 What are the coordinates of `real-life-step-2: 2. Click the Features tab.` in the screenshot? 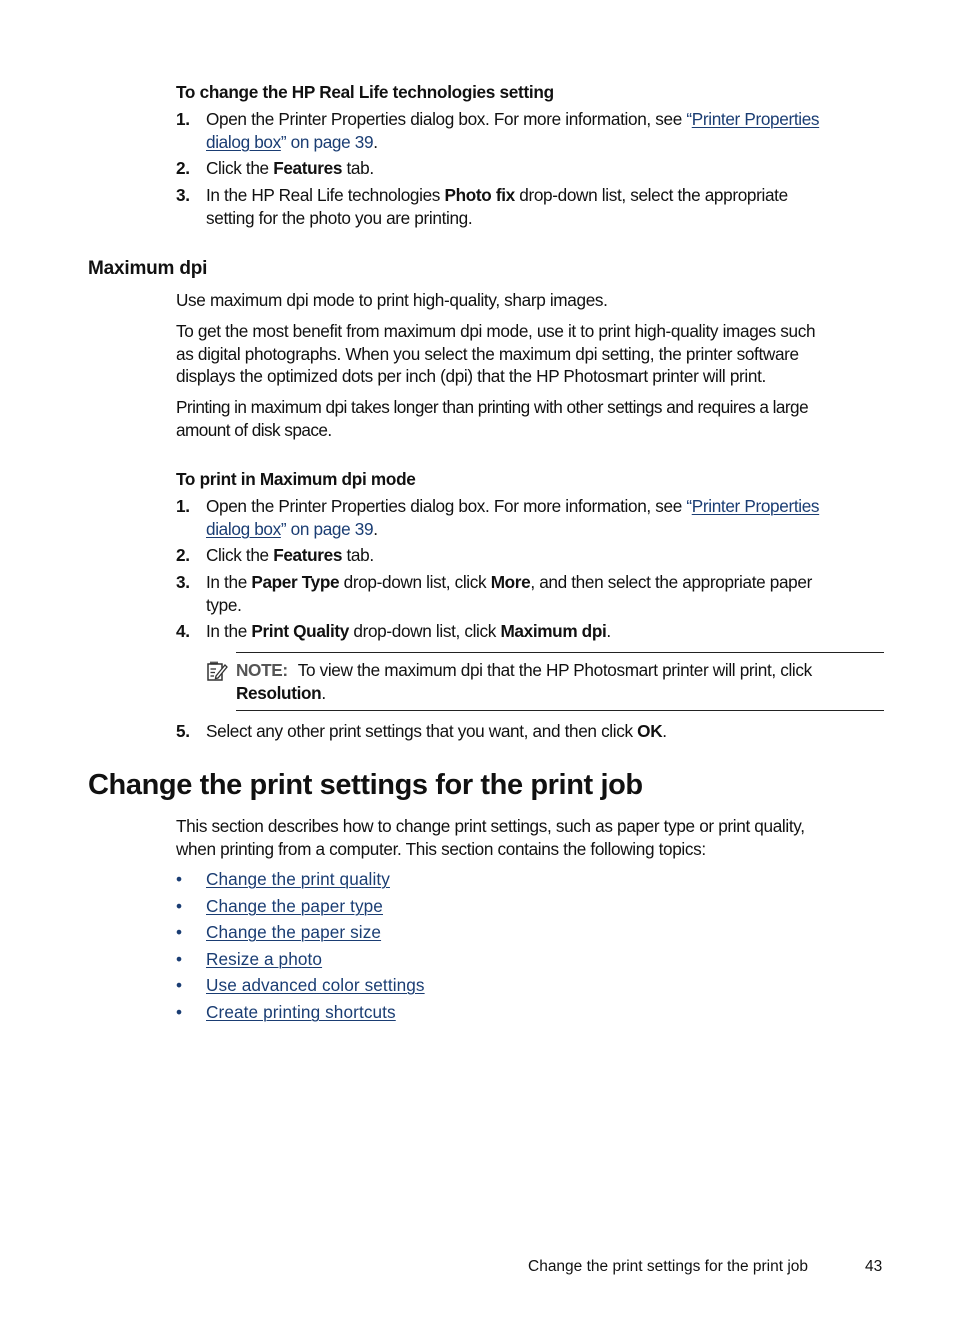 It's located at (531, 168).